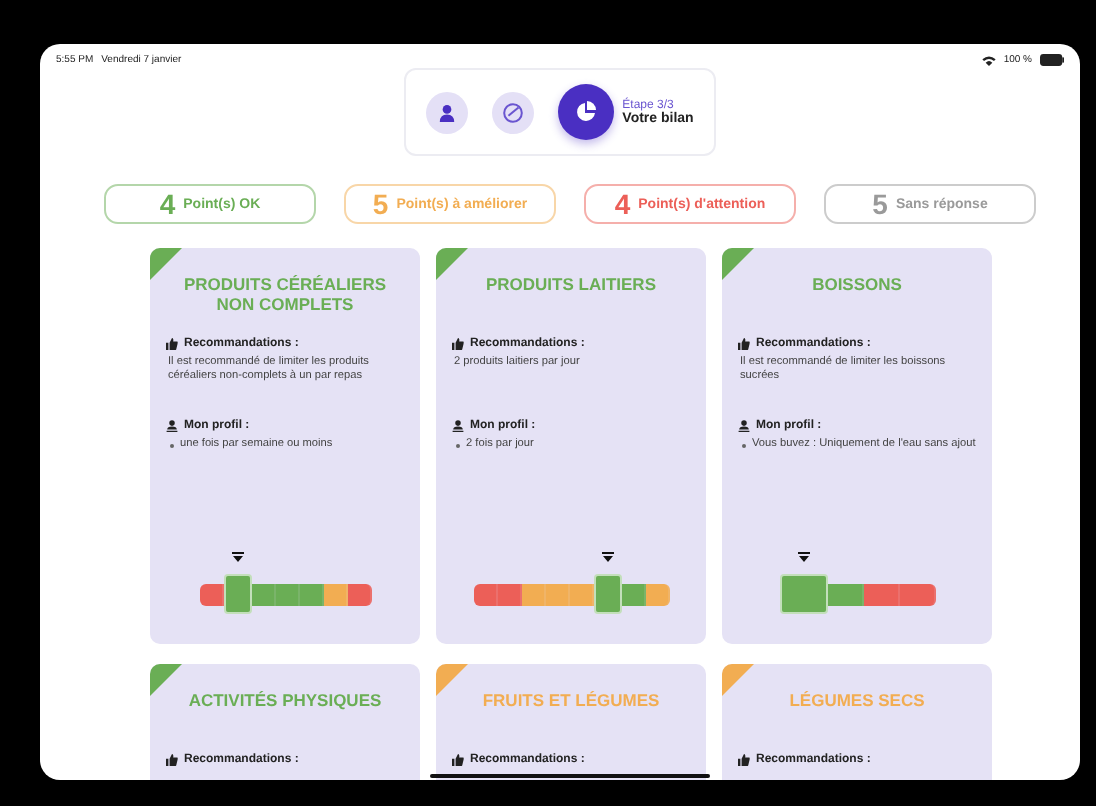 The width and height of the screenshot is (1096, 806). What do you see at coordinates (857, 285) in the screenshot?
I see `card-title: BOISSONS` at bounding box center [857, 285].